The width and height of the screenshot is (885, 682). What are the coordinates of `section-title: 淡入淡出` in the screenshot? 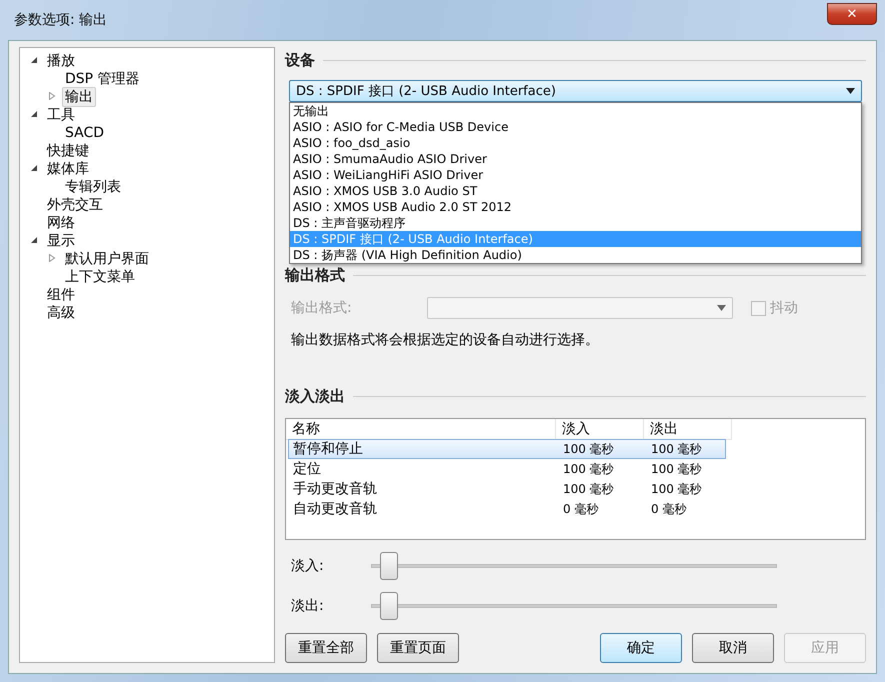 It's located at (315, 396).